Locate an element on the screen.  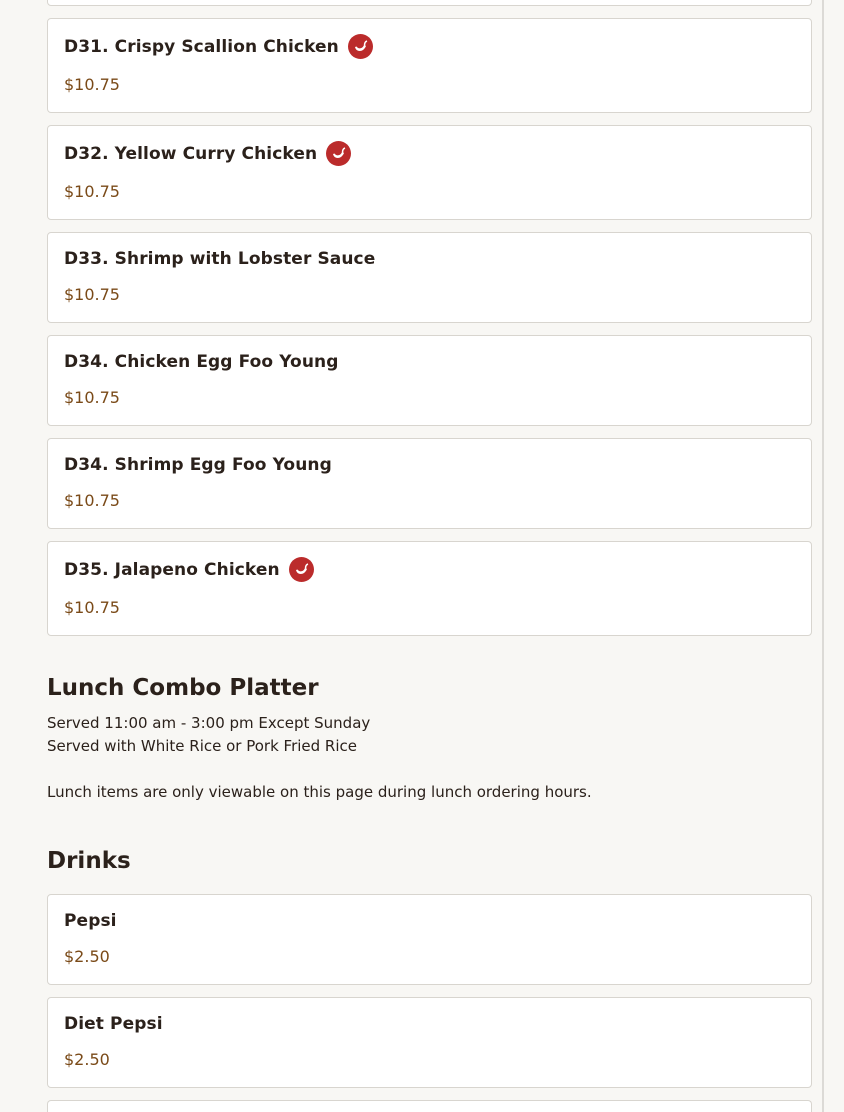
menu-item-title: D33. Shrimp with Lobster Sauce is located at coordinates (219, 259).